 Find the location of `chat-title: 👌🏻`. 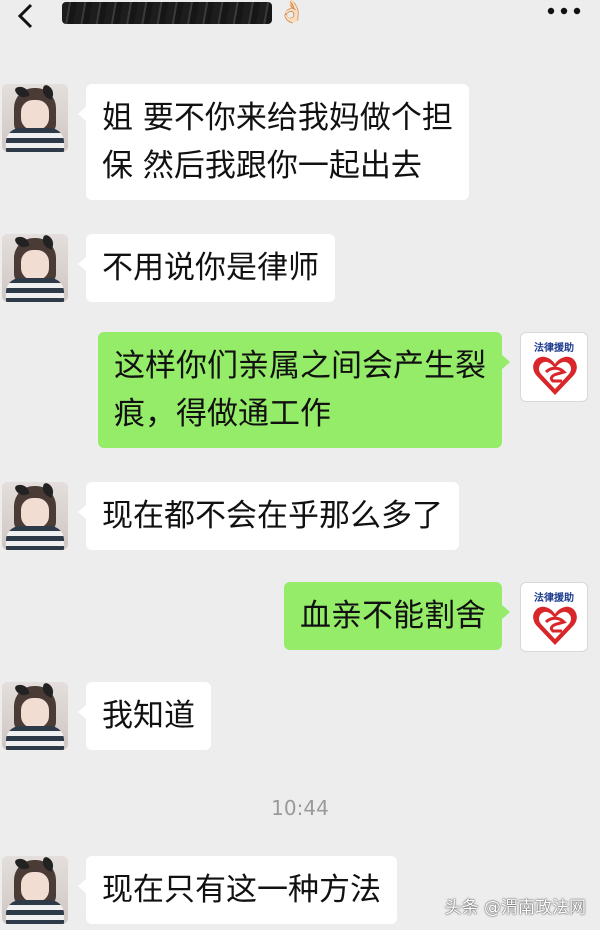

chat-title: 👌🏻 is located at coordinates (192, 13).